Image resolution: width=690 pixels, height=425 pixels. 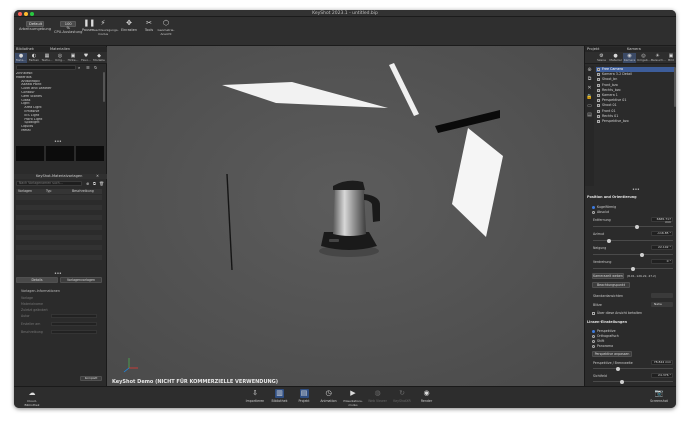 I want to click on camera-position-button: Kamerazeit weben, so click(x=608, y=276).